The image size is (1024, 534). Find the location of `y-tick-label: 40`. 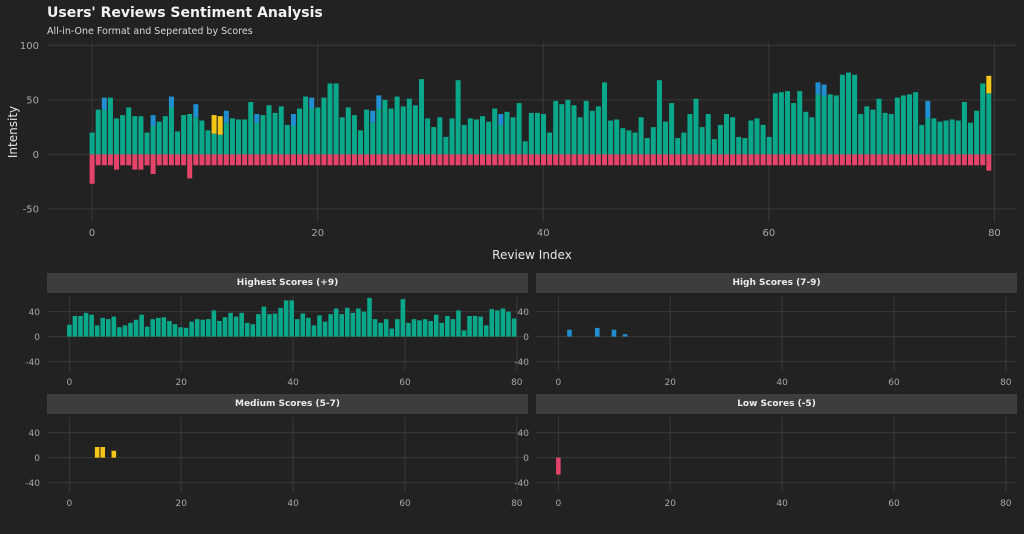

y-tick-label: 40 is located at coordinates (35, 313).